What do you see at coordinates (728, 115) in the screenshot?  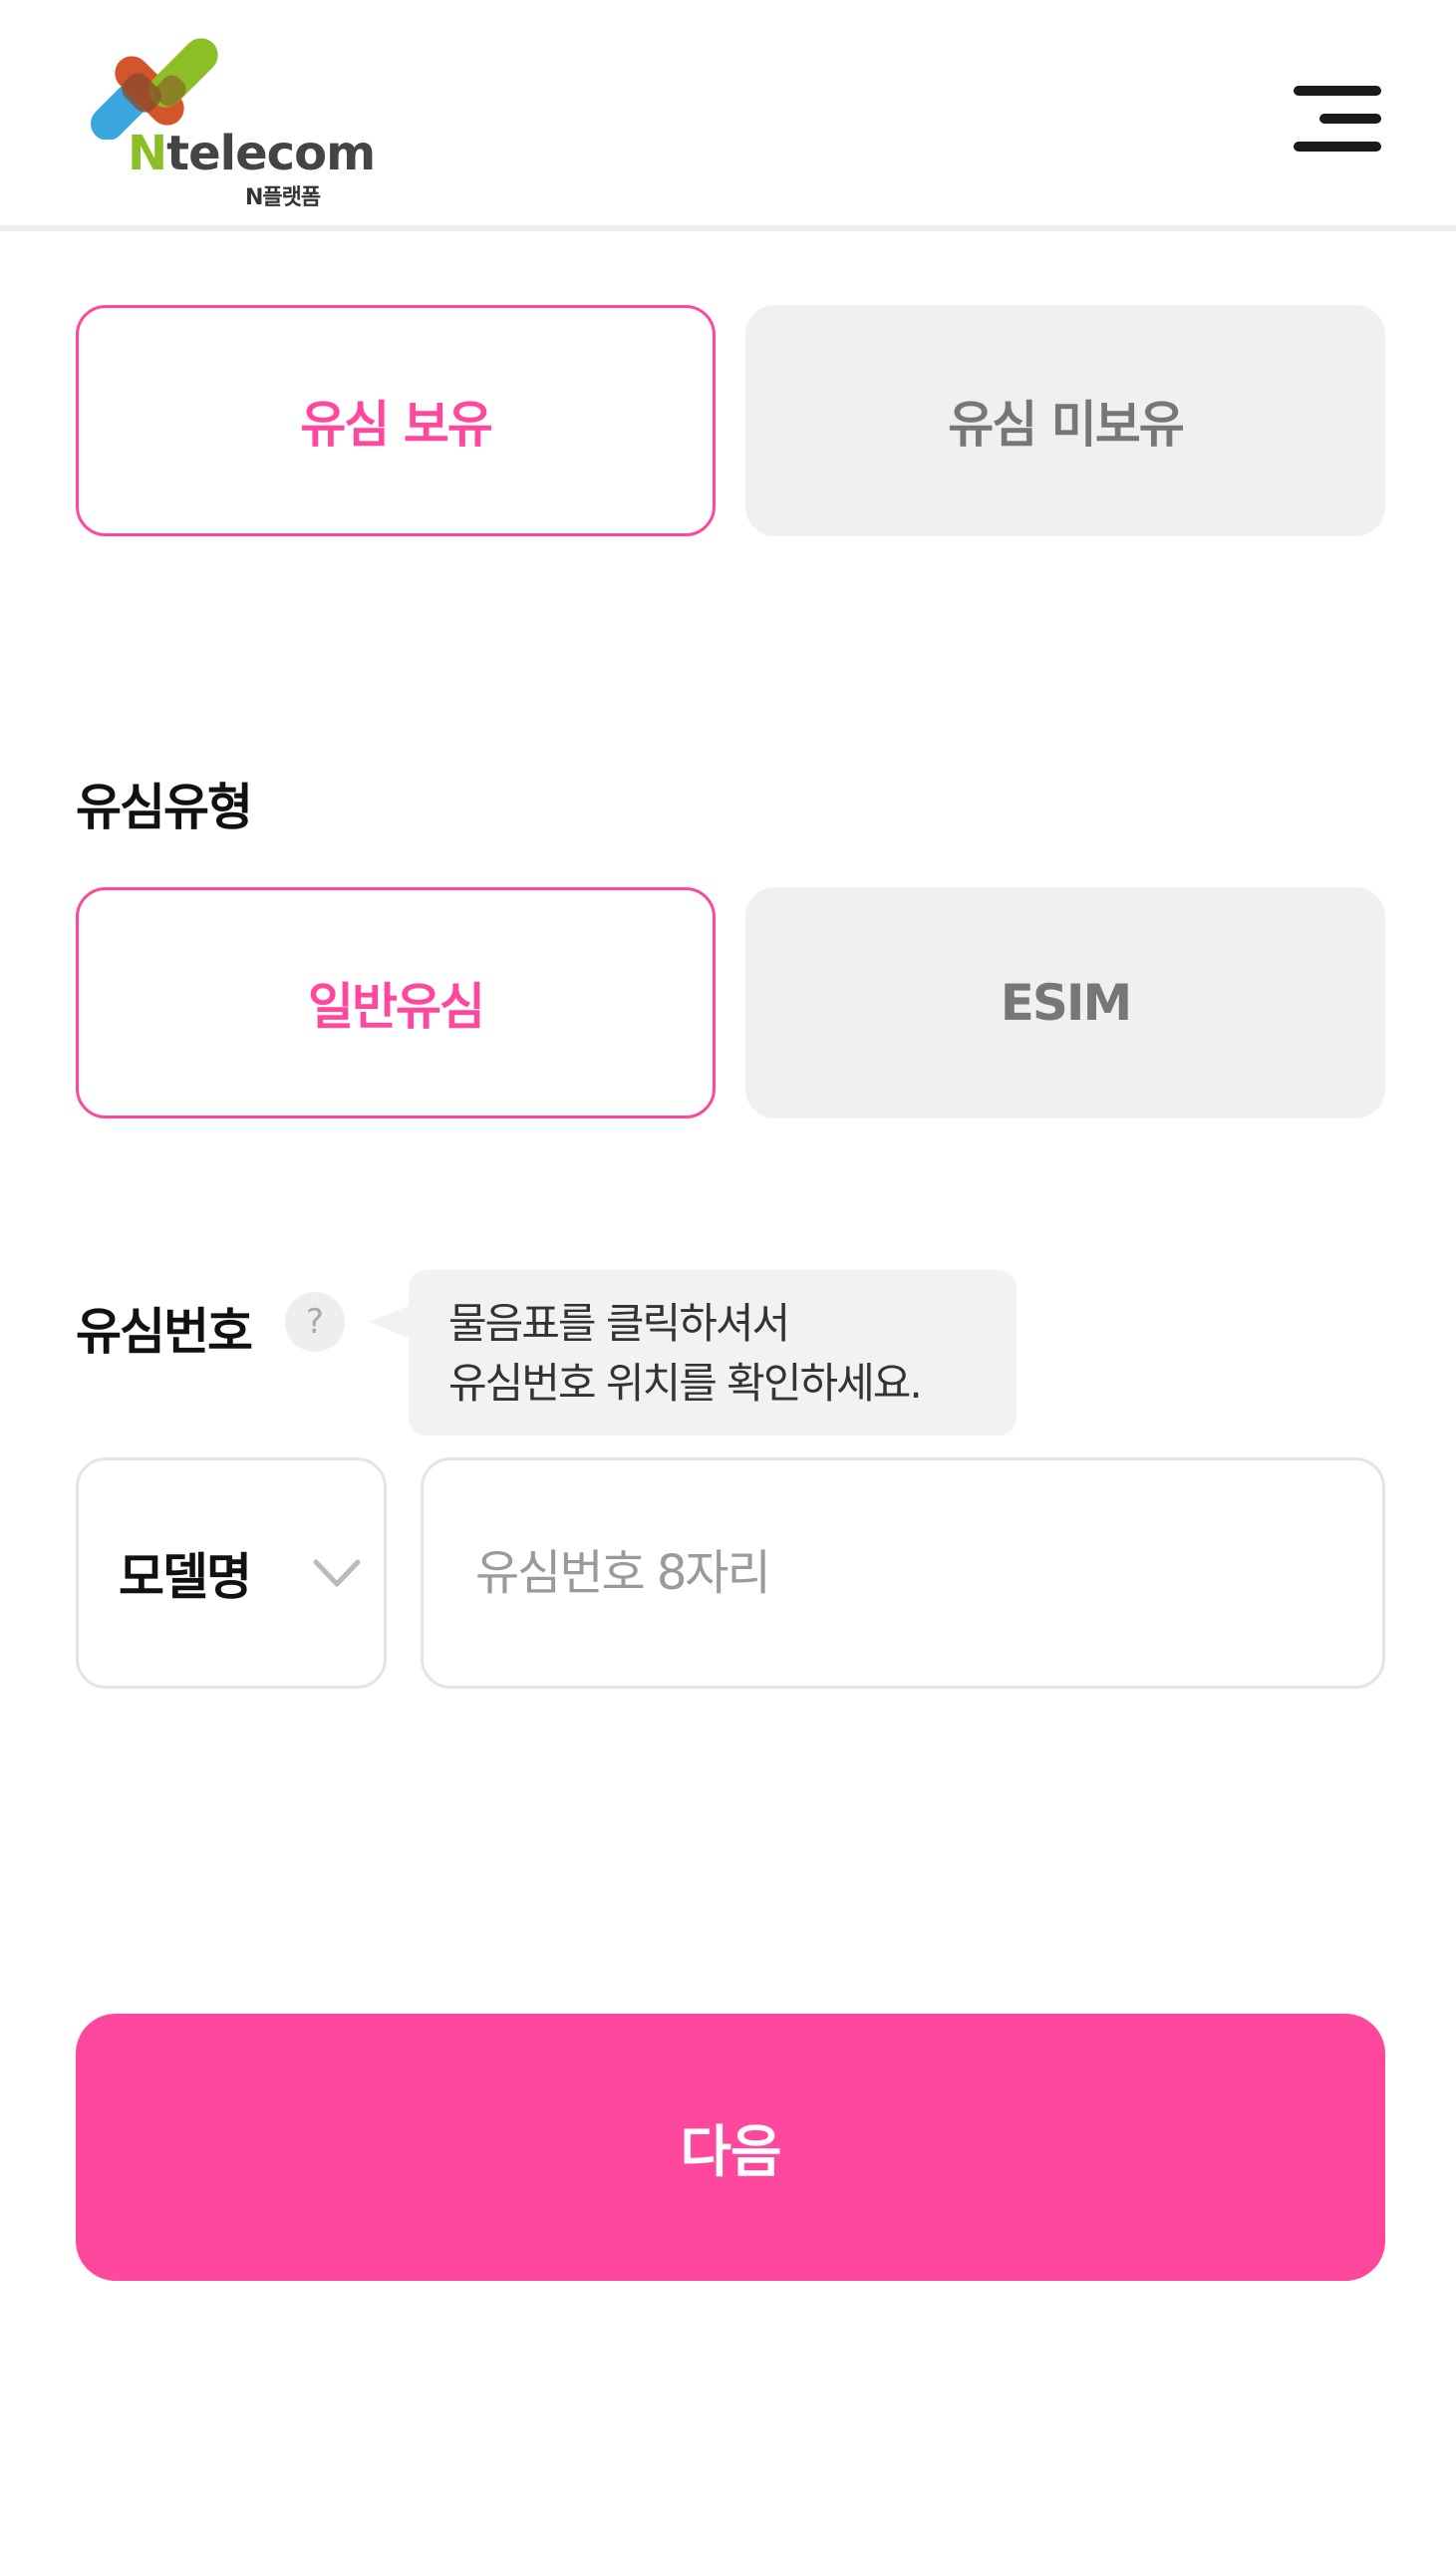 I see `header: Ntelecom N플랫폼` at bounding box center [728, 115].